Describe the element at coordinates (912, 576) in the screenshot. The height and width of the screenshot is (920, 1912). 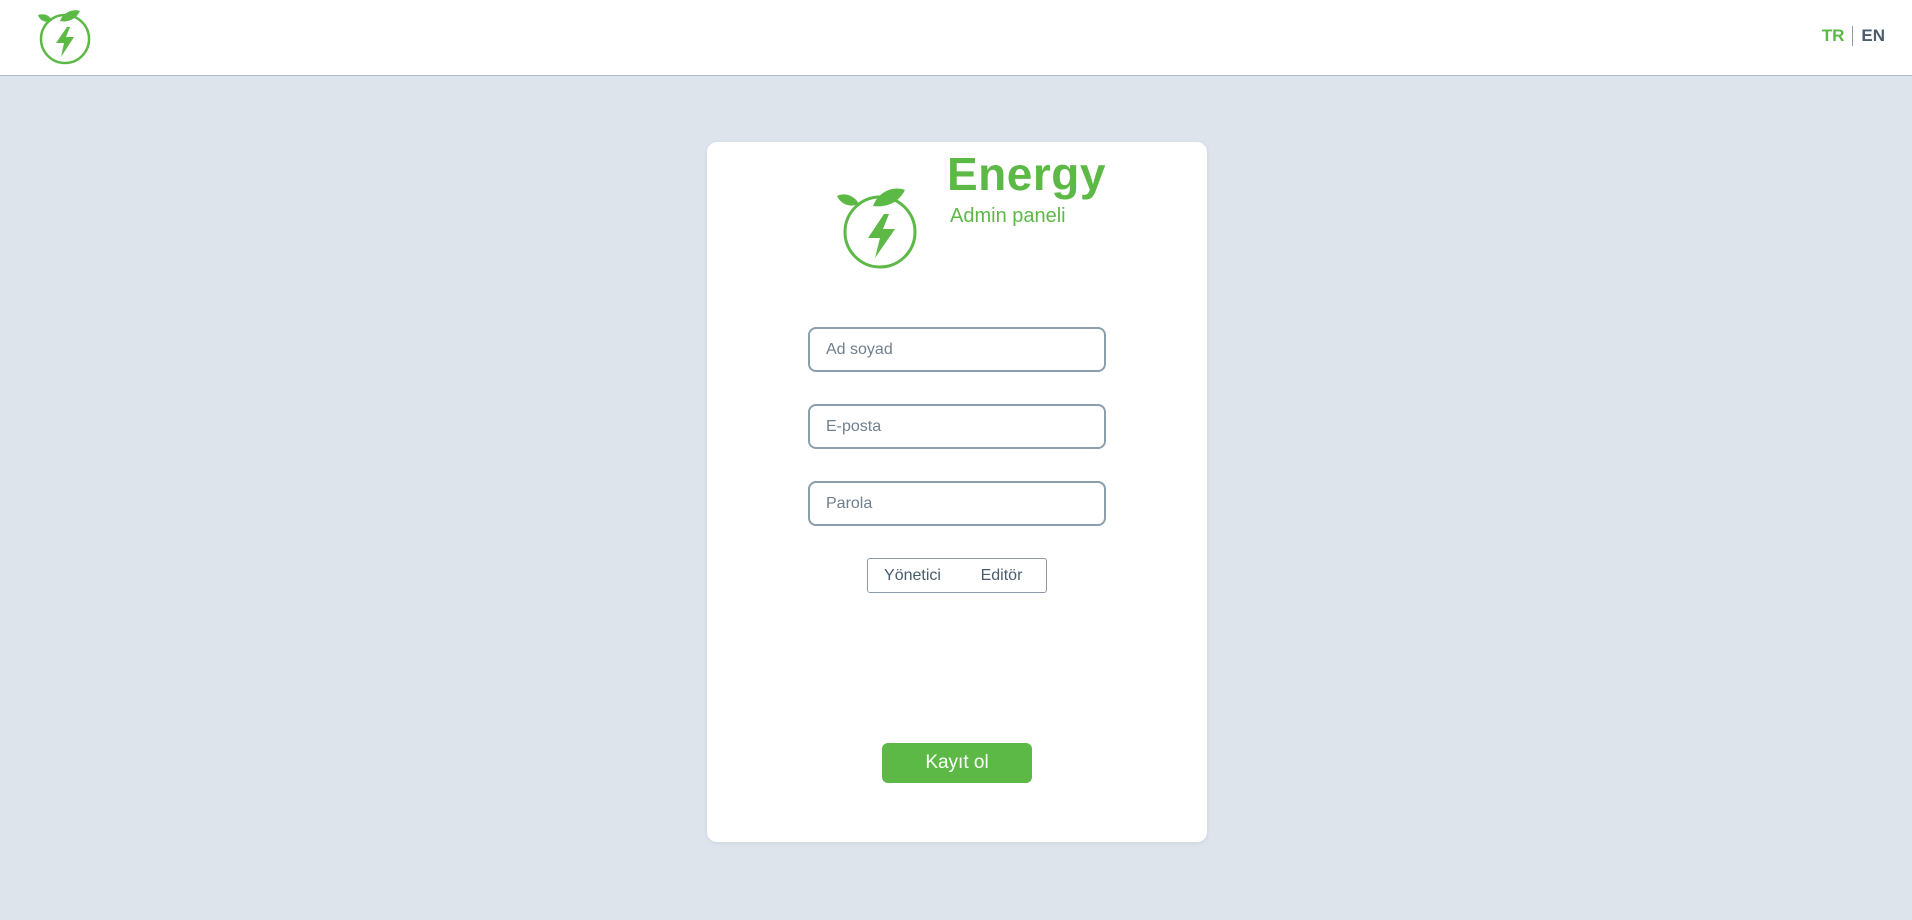
I see `role-option-yonetici: Yönetici` at that location.